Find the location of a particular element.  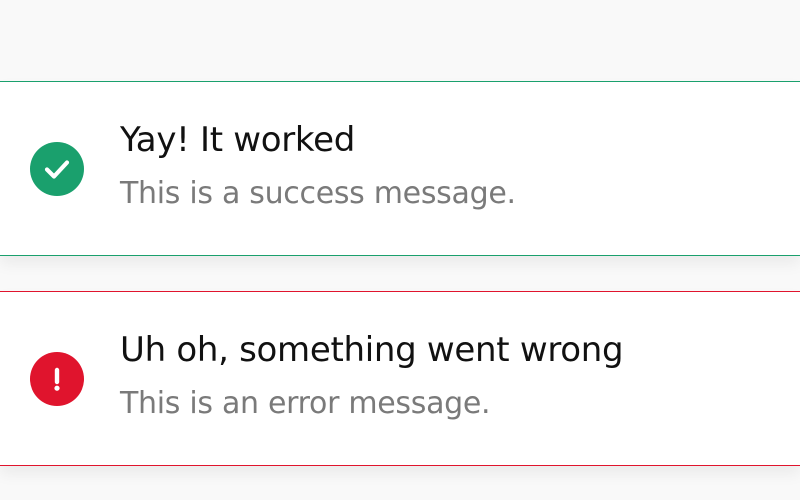

error-message: This is an error message. is located at coordinates (305, 403).